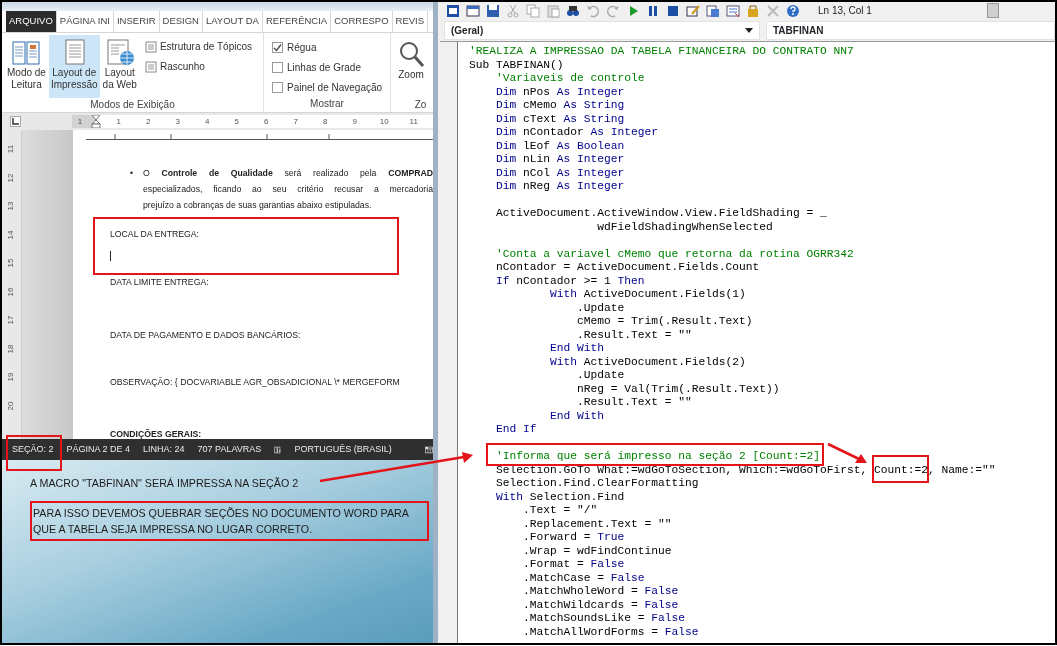  I want to click on ruler-number: 15, so click(11, 263).